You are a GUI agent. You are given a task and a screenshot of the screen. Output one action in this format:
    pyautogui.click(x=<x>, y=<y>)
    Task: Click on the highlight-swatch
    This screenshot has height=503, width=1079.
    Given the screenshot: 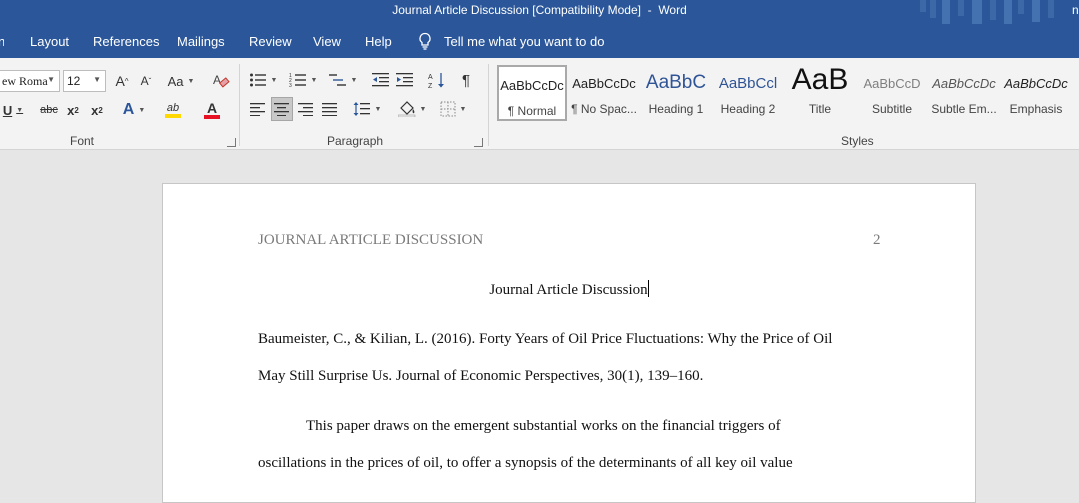 What is the action you would take?
    pyautogui.click(x=173, y=116)
    